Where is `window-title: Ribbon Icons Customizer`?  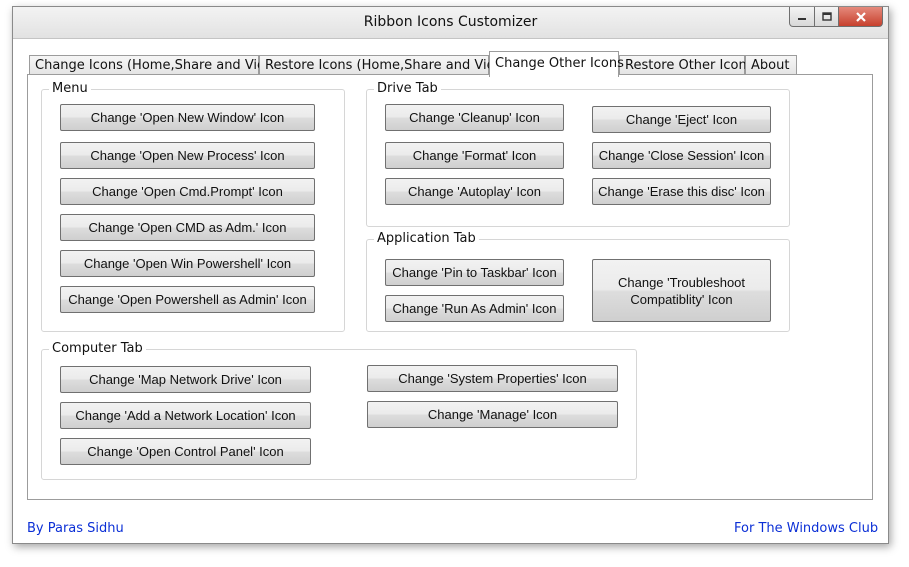
window-title: Ribbon Icons Customizer is located at coordinates (450, 22).